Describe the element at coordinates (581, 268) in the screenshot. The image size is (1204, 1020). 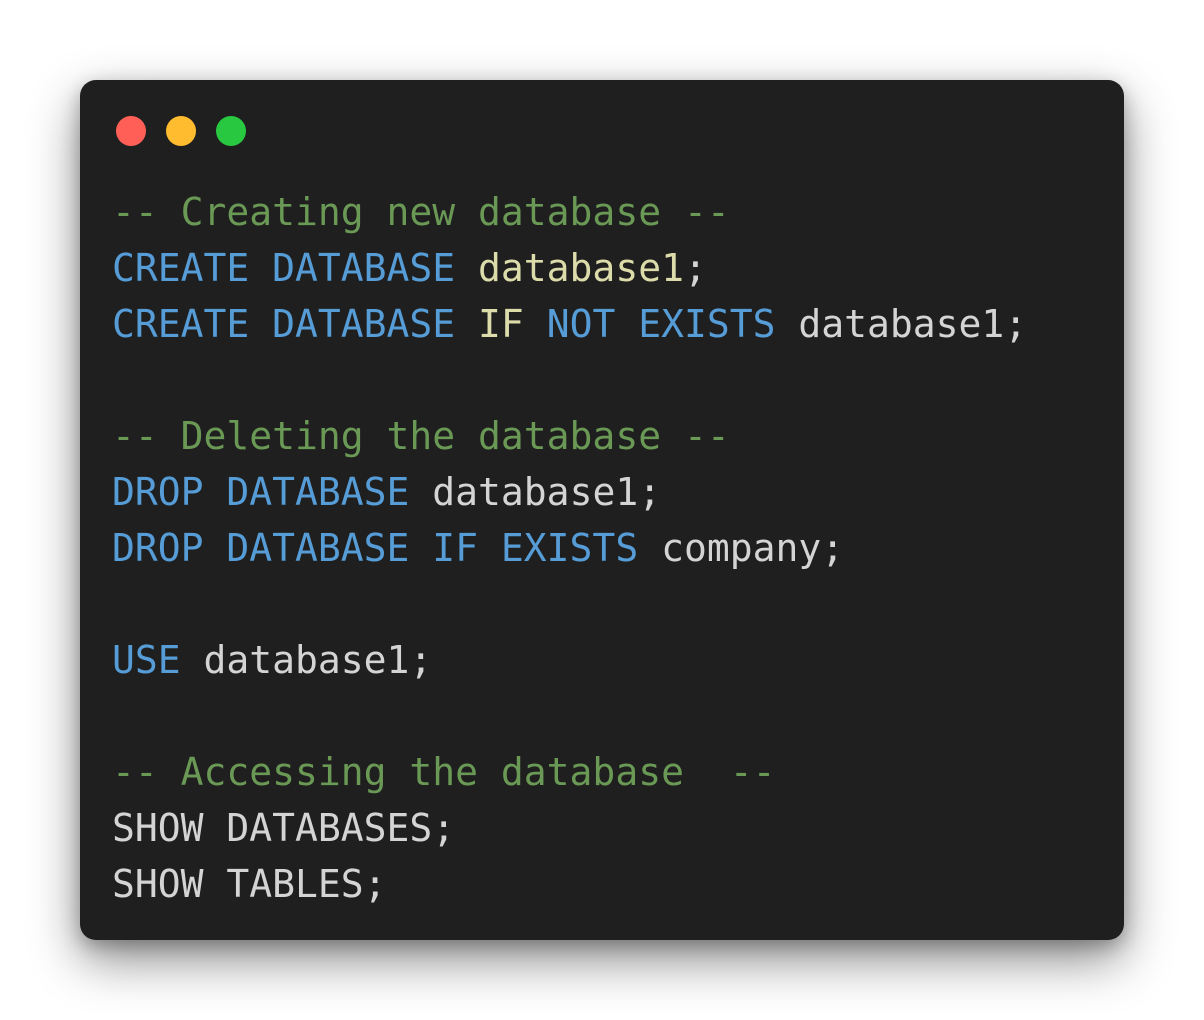
I see `code-token-identifier: database1` at that location.